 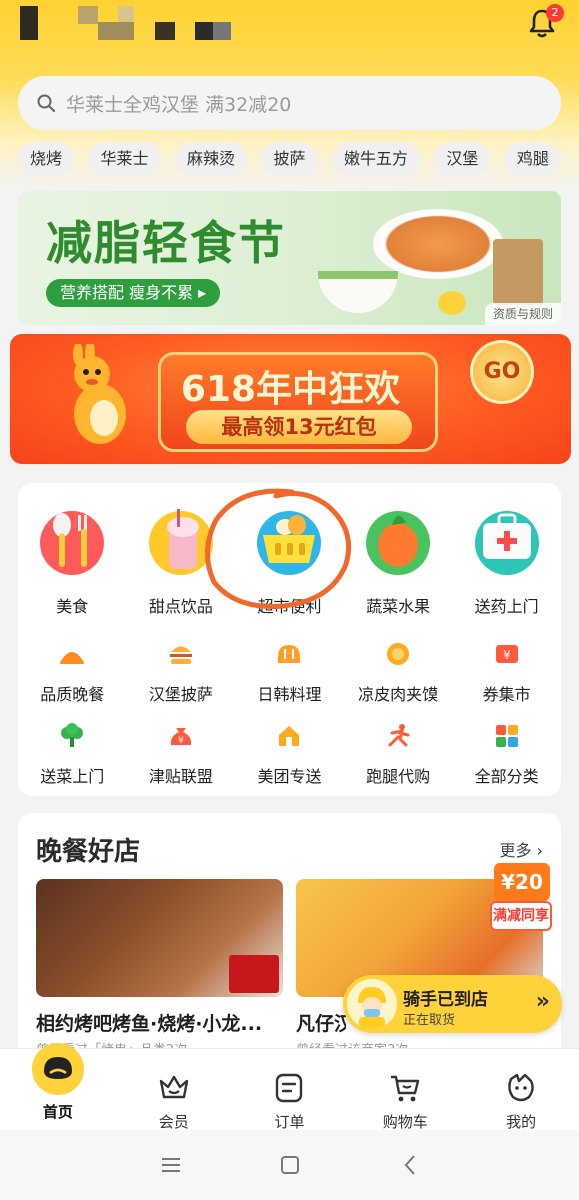 I want to click on chip-crunchwrap: 嫩牛五方, so click(x=375, y=159).